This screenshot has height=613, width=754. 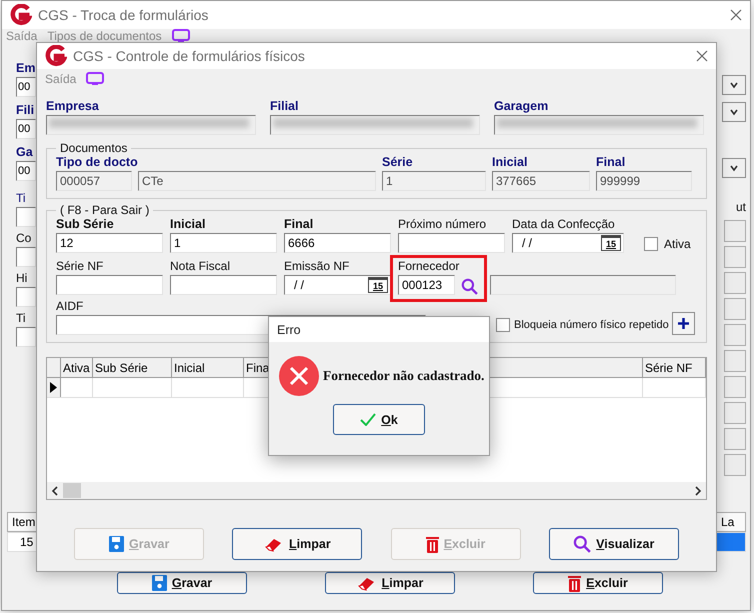 I want to click on field-label: Sub Série, so click(x=85, y=225).